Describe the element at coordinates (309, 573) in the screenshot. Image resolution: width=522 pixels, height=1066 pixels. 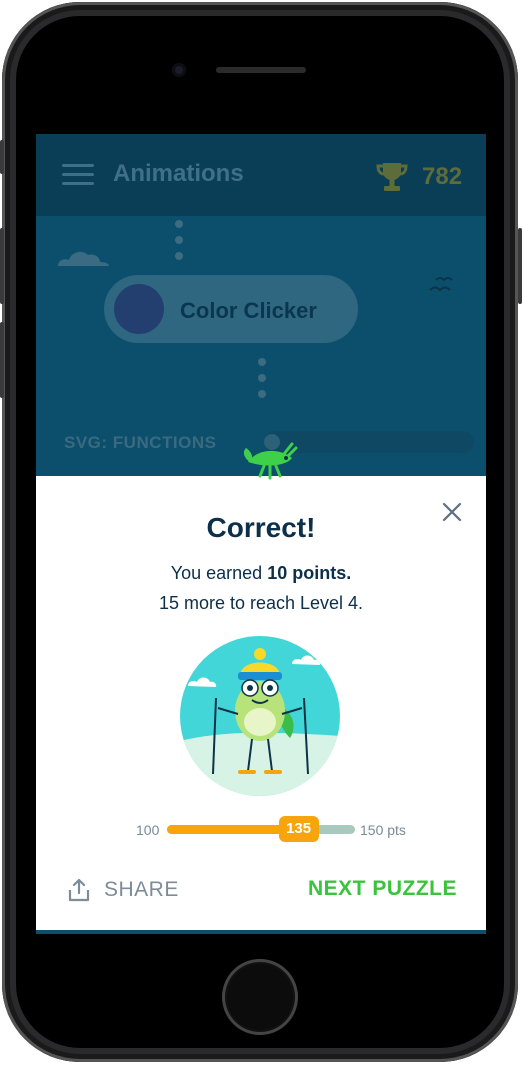
I see `earned-points: 10 points.` at that location.